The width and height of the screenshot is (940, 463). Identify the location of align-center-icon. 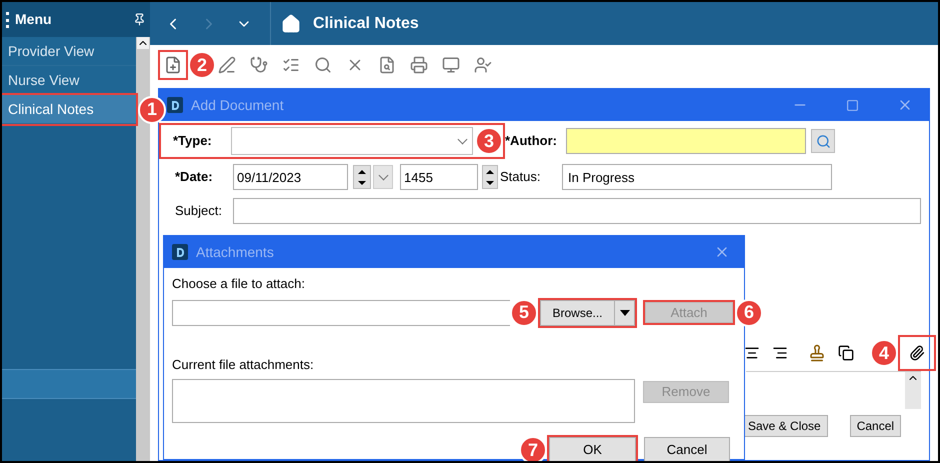
(752, 353).